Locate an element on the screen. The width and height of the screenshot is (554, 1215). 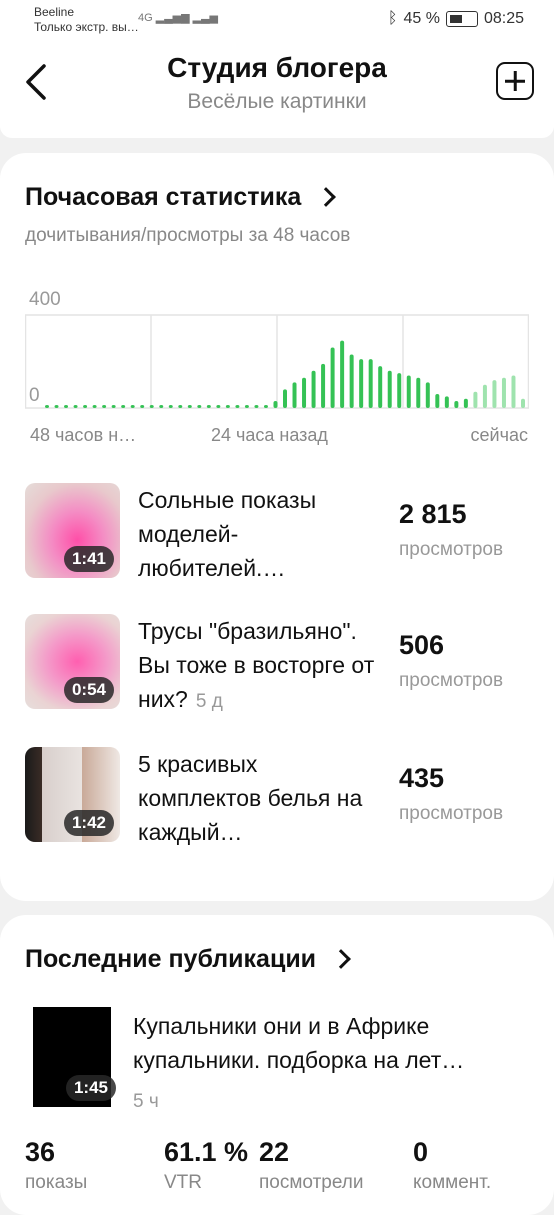
y-tick-min: 0 is located at coordinates (34, 395).